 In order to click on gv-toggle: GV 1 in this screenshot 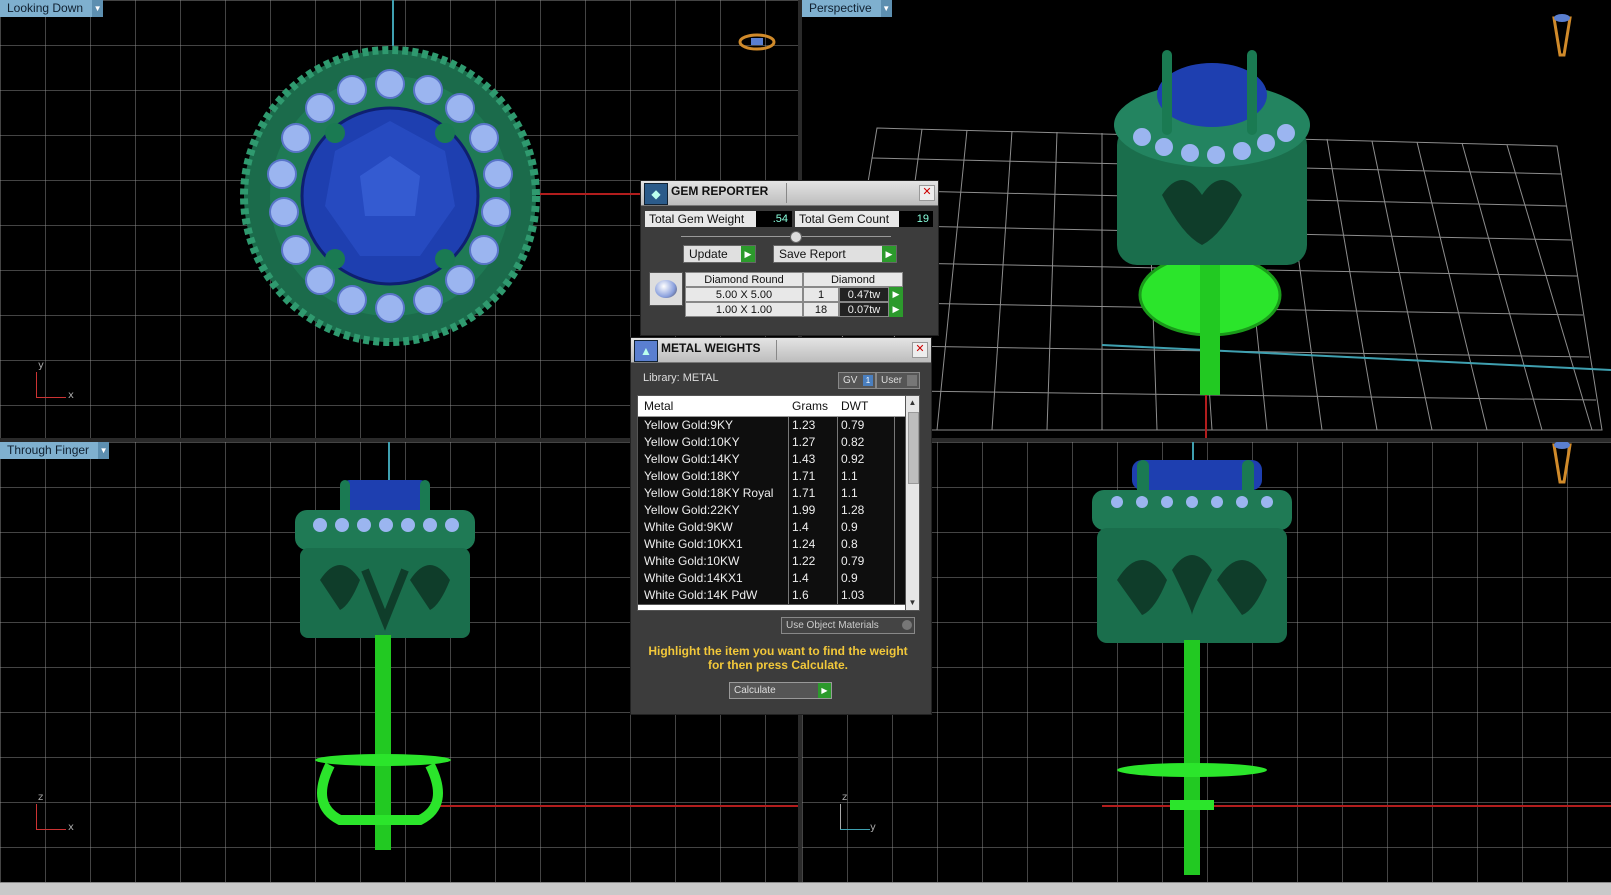, I will do `click(857, 380)`.